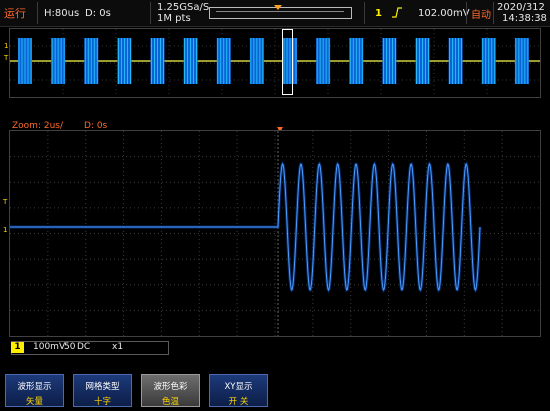 This screenshot has height=411, width=550. What do you see at coordinates (174, 18) in the screenshot?
I see `memory-depth: 1M pts` at bounding box center [174, 18].